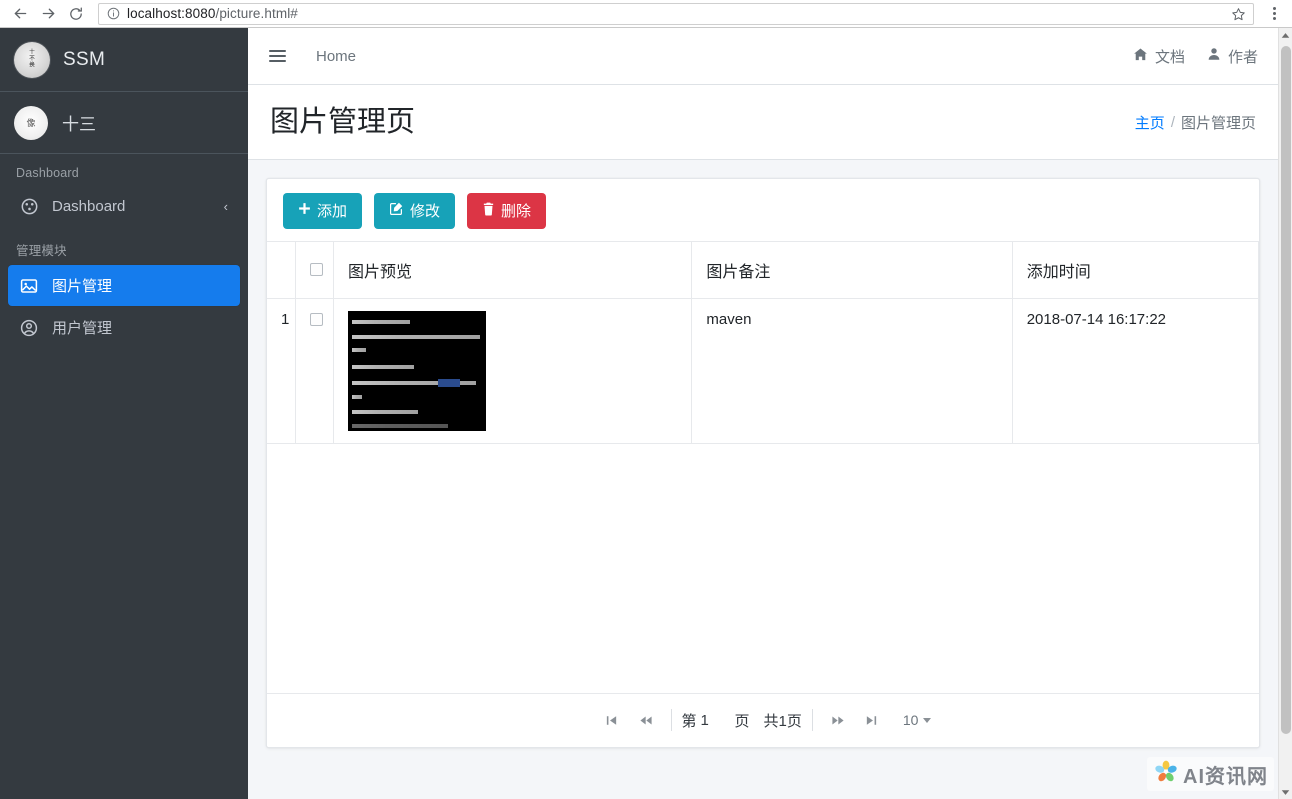 The image size is (1292, 799). What do you see at coordinates (124, 60) in the screenshot?
I see `sidebar-brand: 十 不 换 SSM` at bounding box center [124, 60].